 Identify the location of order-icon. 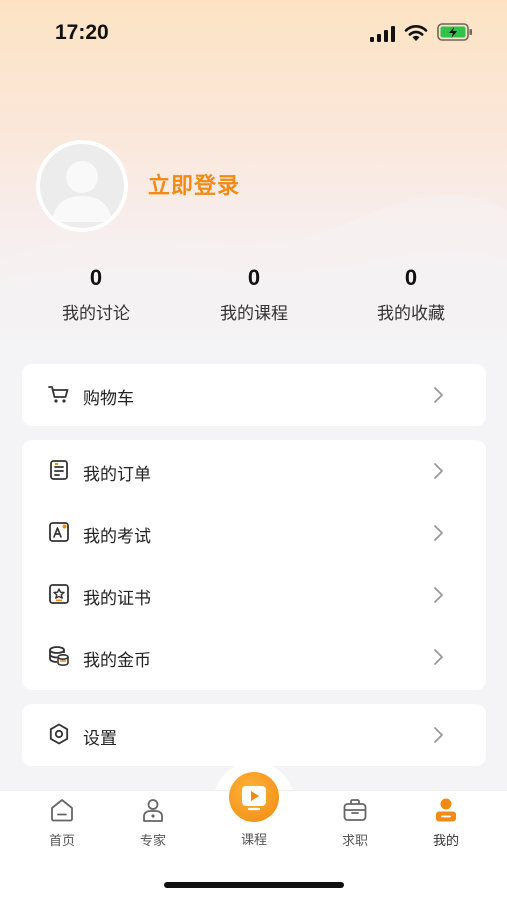
(59, 470).